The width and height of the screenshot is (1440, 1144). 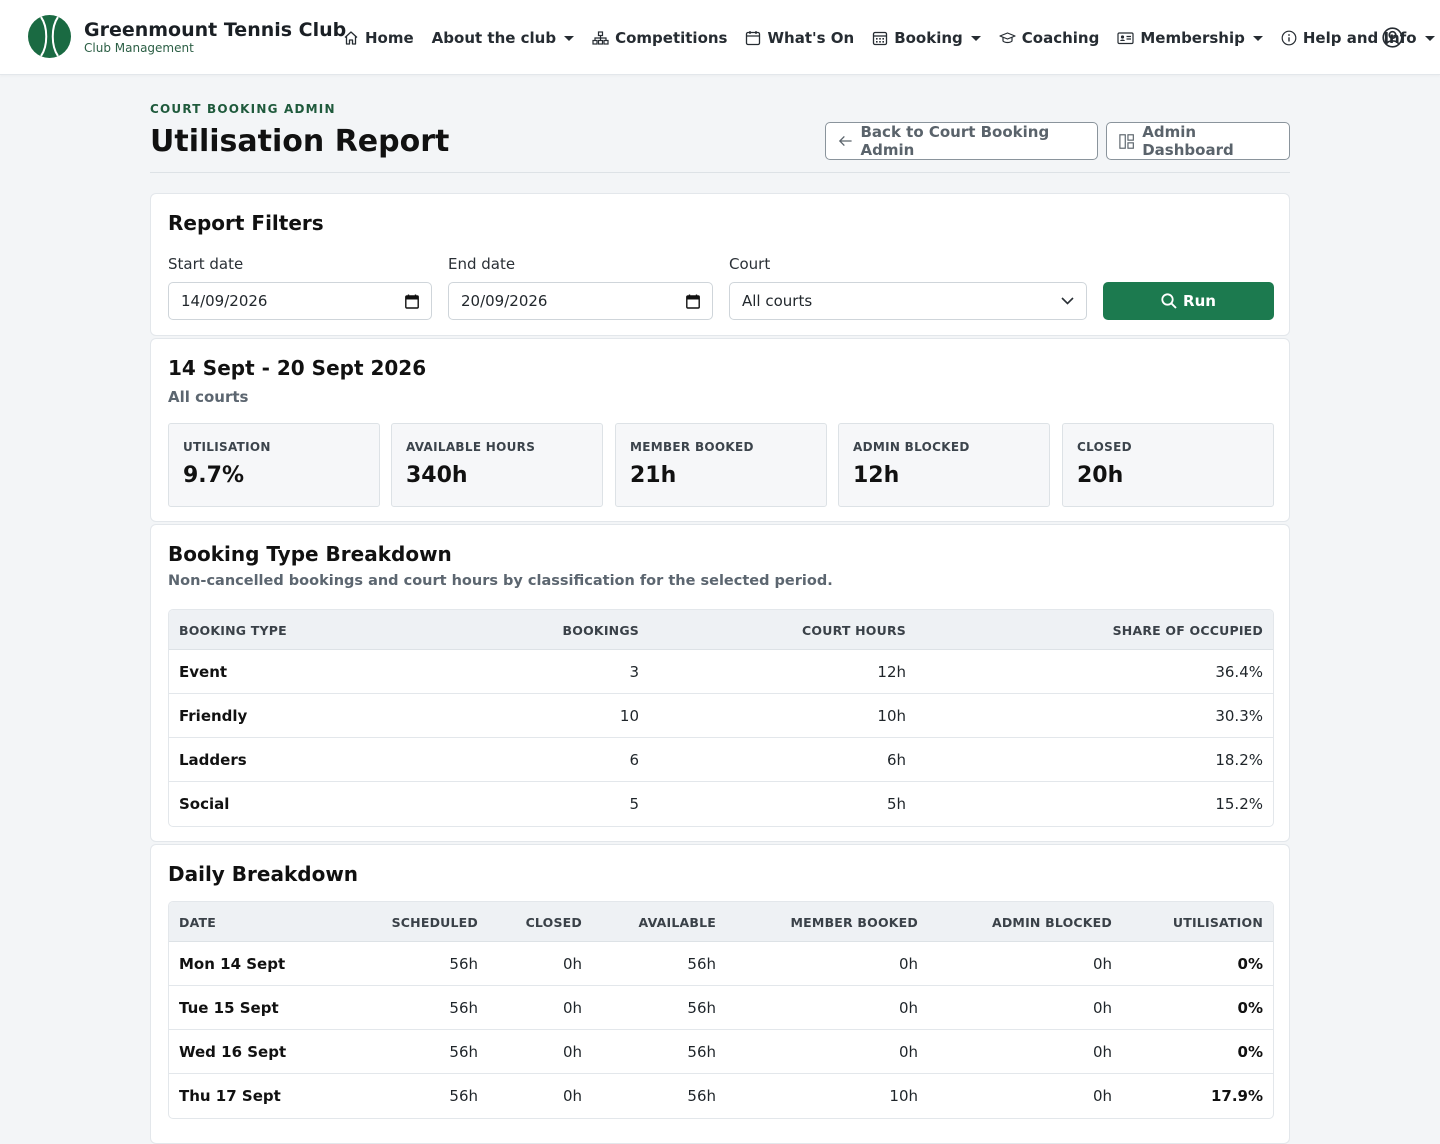 What do you see at coordinates (263, 874) in the screenshot?
I see `daily-breakdown-title: Daily Breakdown` at bounding box center [263, 874].